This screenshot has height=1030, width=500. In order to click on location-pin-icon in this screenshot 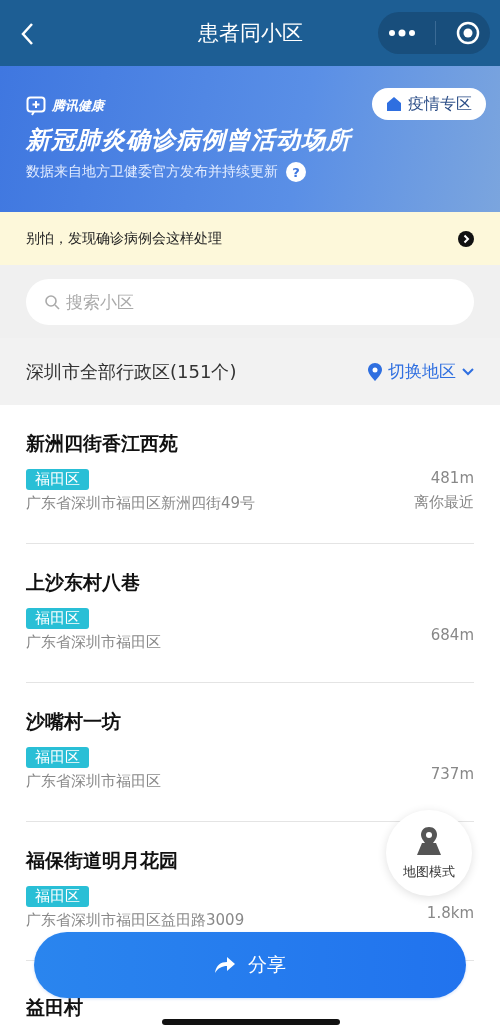, I will do `click(375, 371)`.